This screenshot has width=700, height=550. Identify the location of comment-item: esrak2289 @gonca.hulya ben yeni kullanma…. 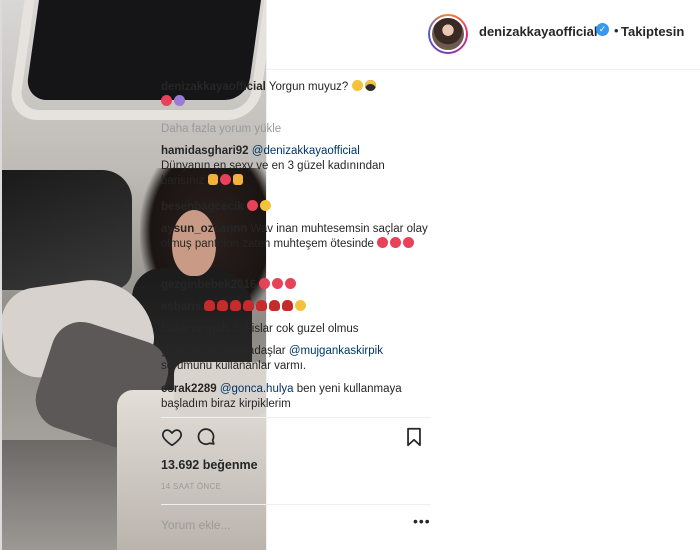
(295, 397).